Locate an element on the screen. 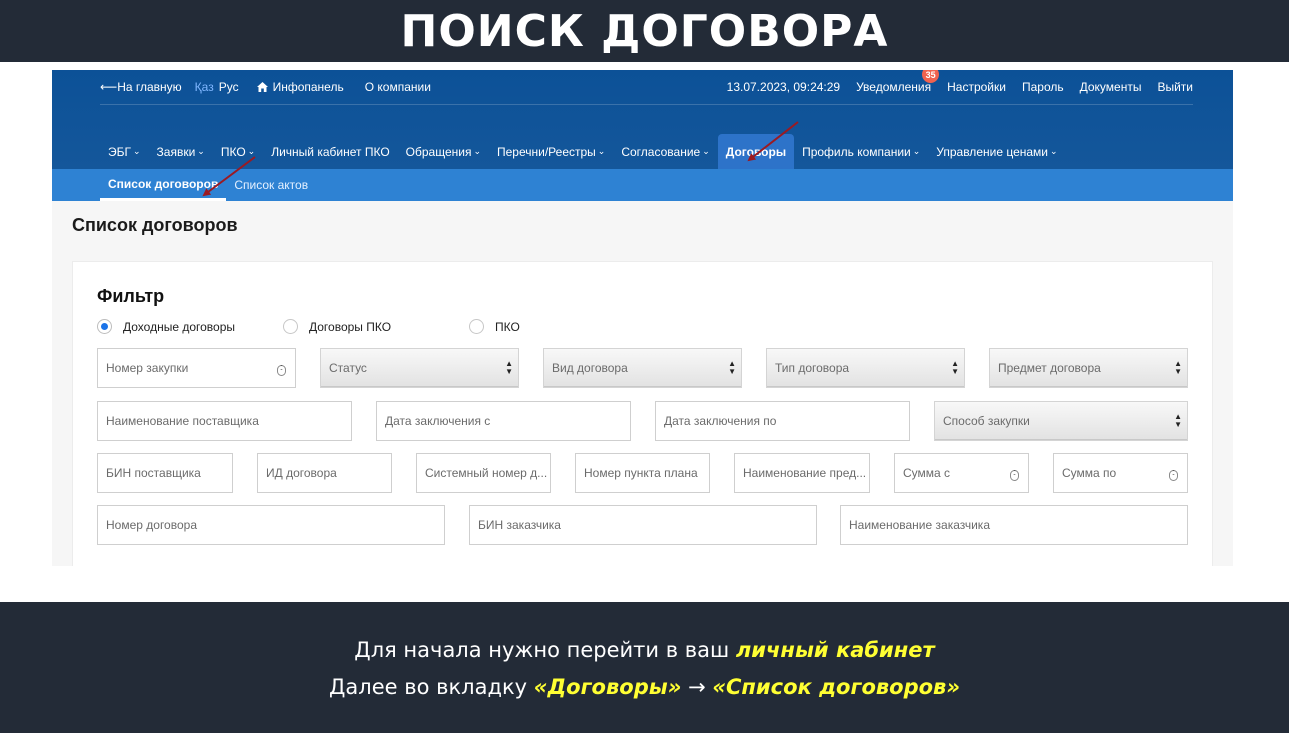 This screenshot has width=1289, height=733. lang-rus-link: Рус is located at coordinates (229, 87).